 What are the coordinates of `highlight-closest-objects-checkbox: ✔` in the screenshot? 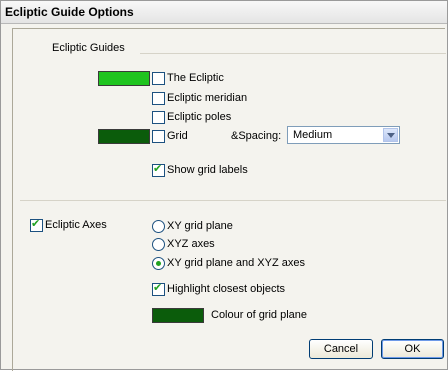 It's located at (158, 289).